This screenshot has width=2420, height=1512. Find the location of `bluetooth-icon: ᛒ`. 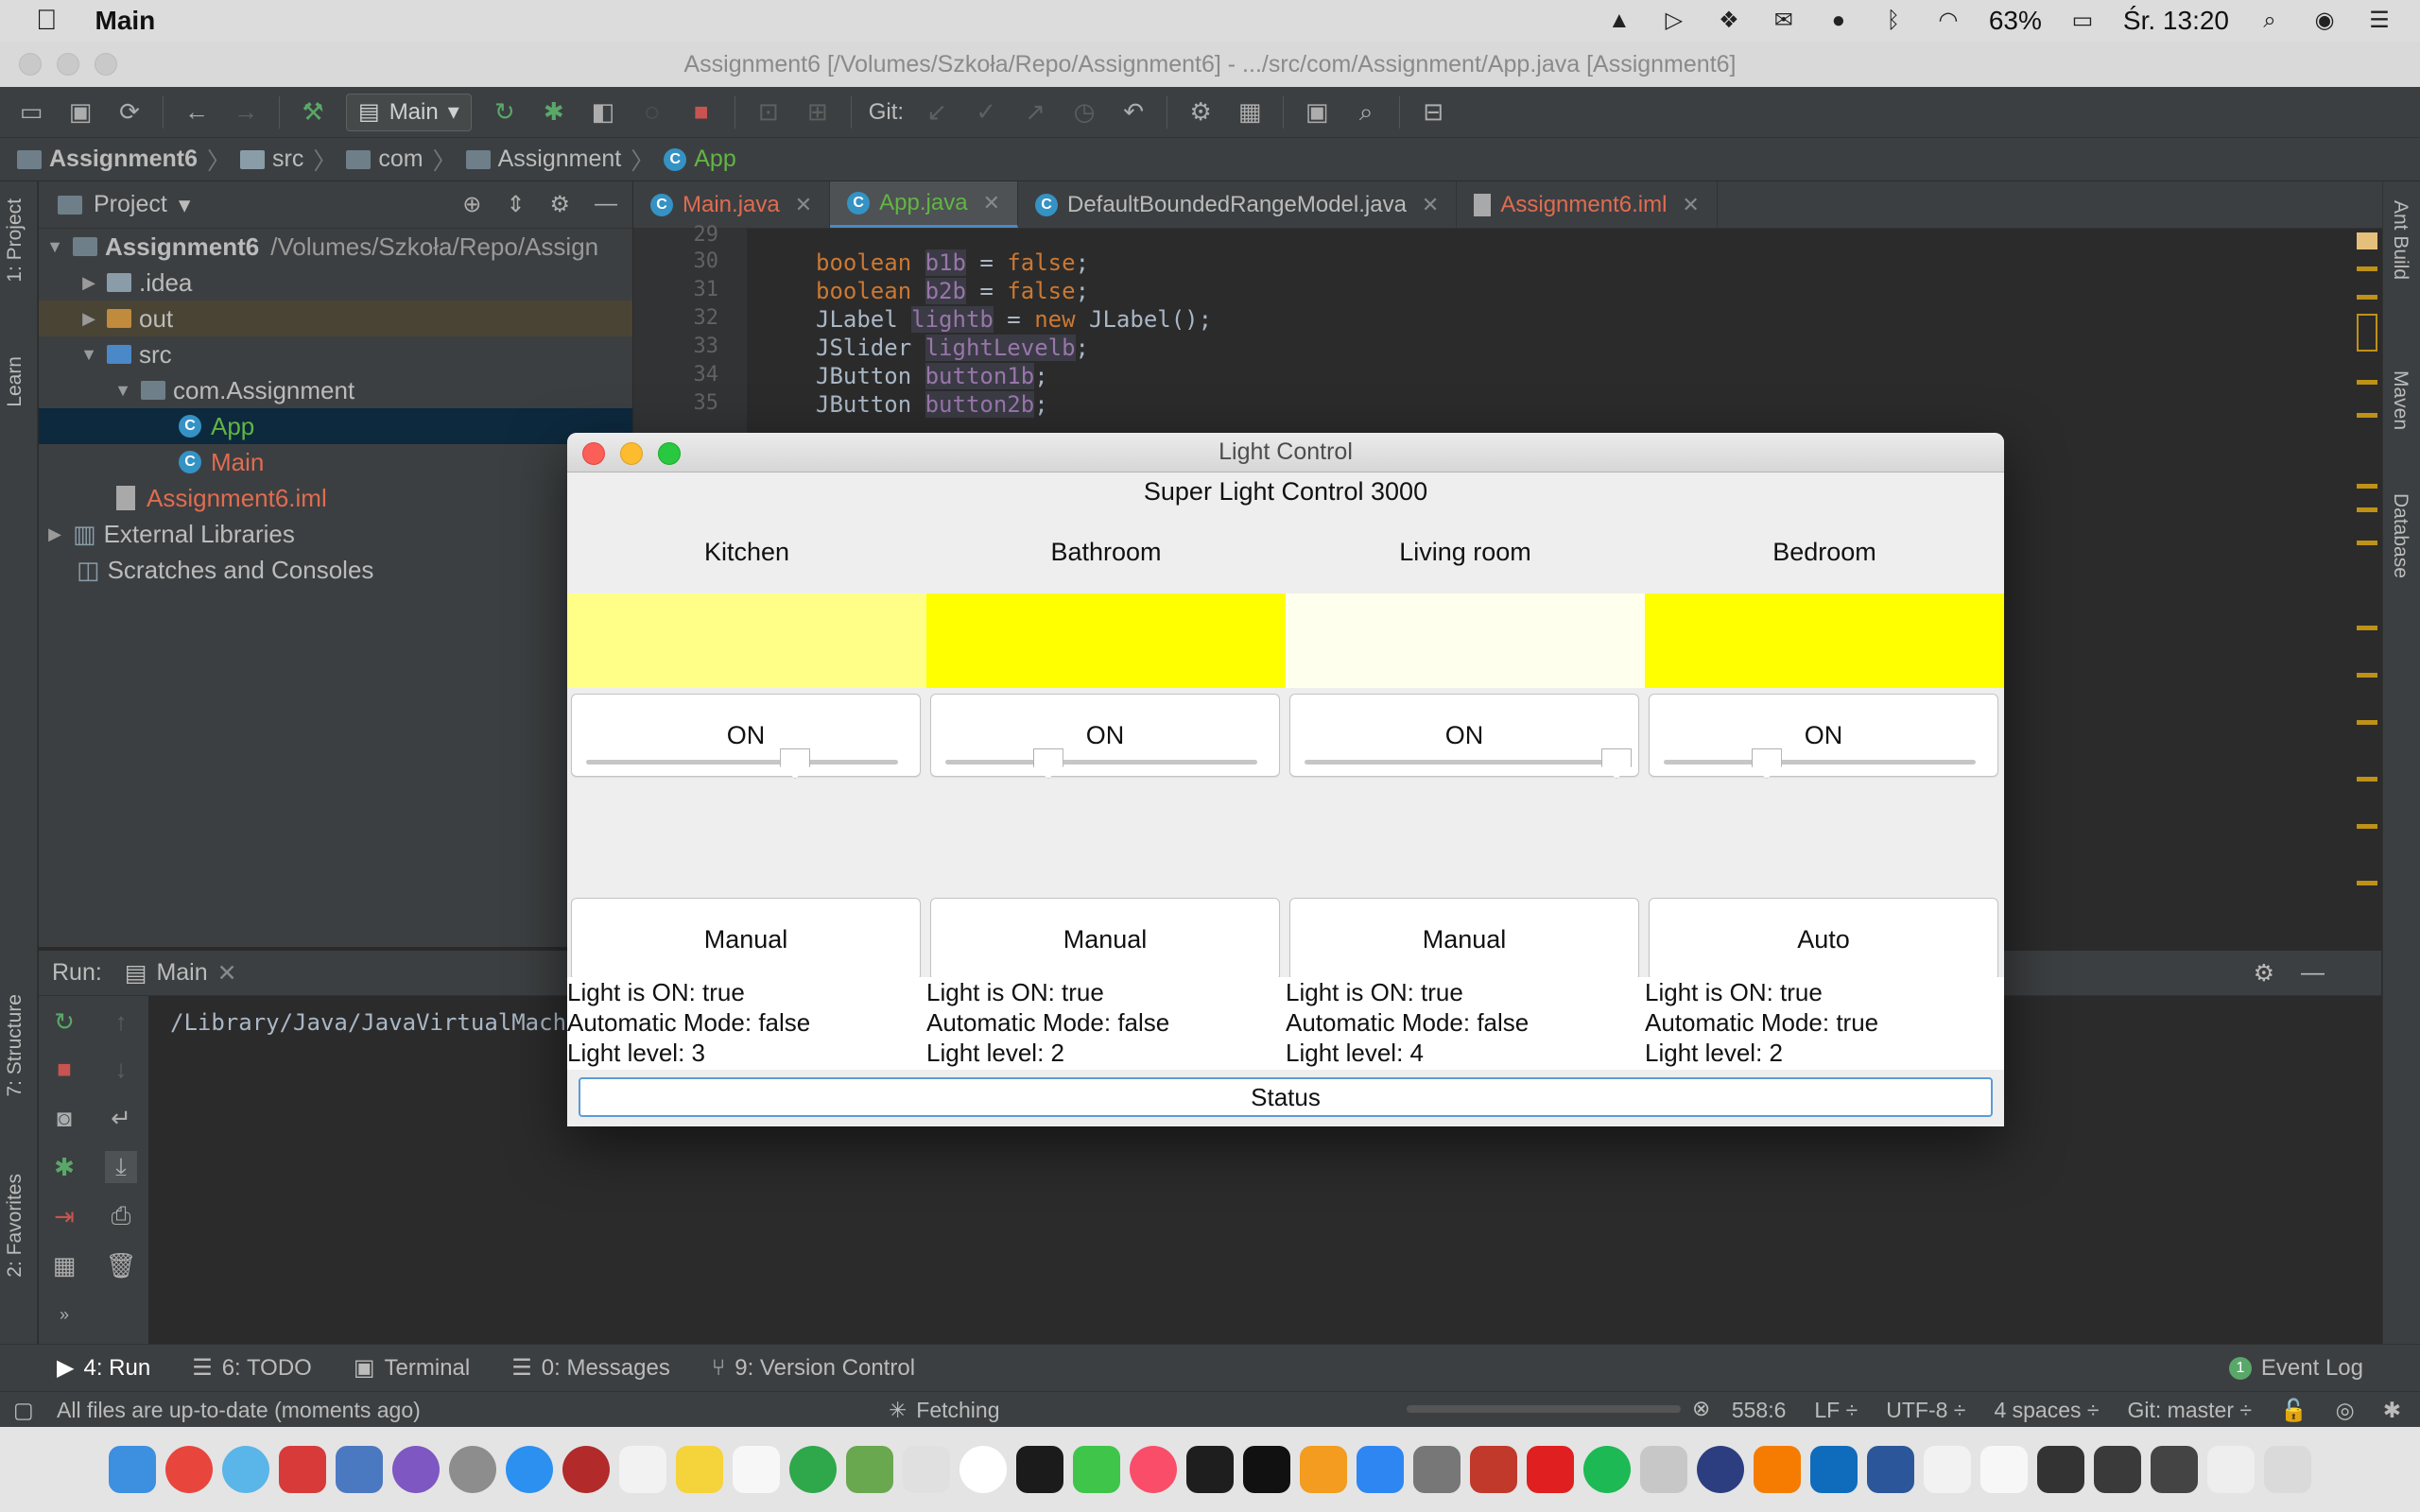

bluetooth-icon: ᛒ is located at coordinates (1893, 21).